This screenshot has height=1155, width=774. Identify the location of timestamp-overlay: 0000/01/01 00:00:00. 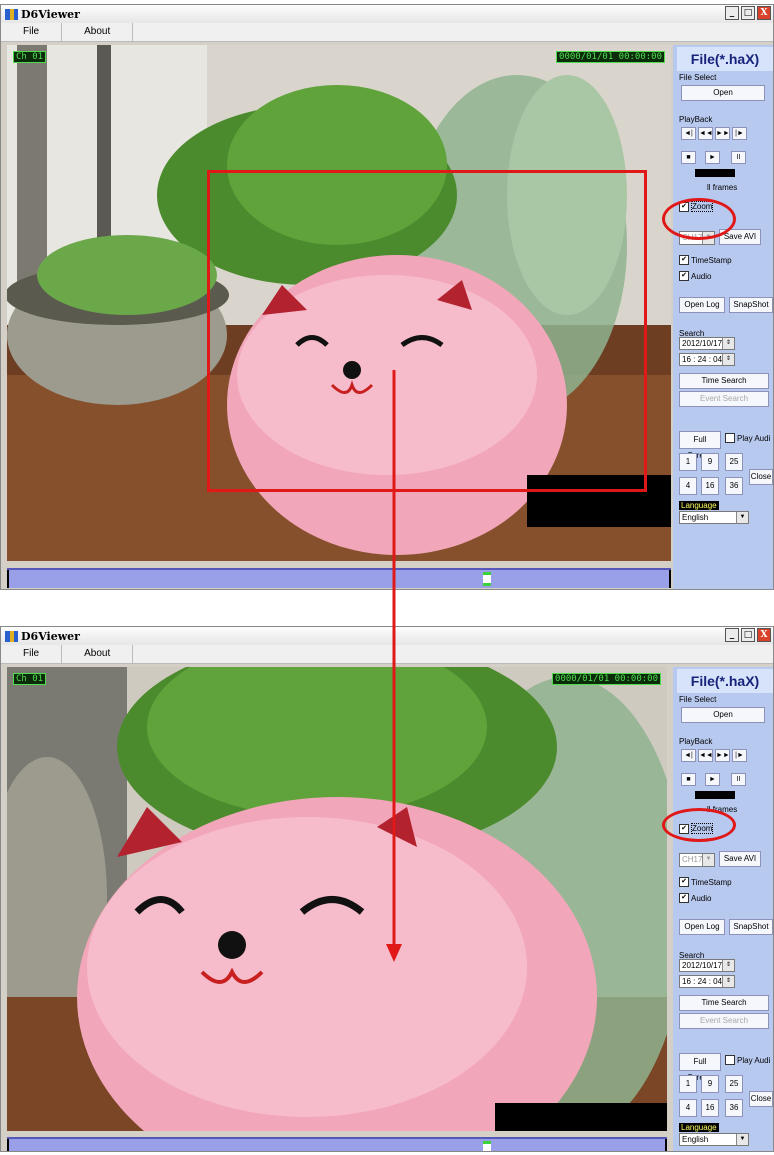
(606, 679).